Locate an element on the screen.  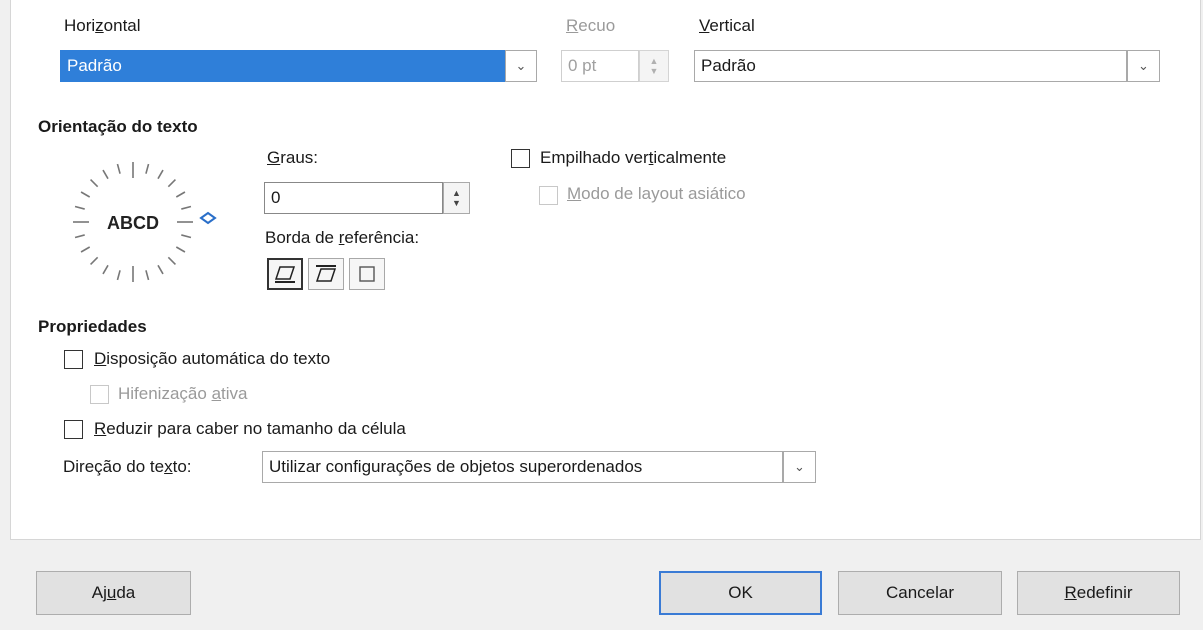
reset-button: Redefinir is located at coordinates (1098, 593).